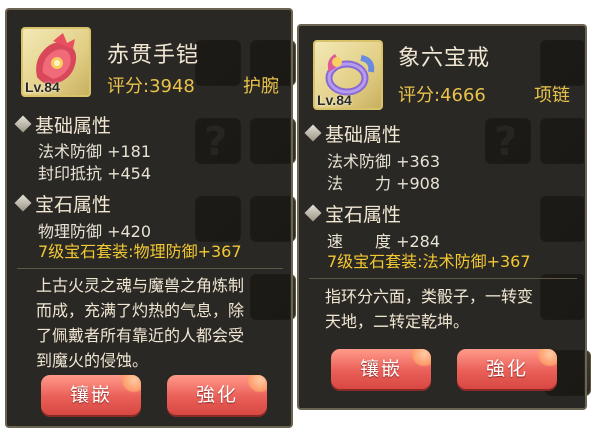 This screenshot has height=434, width=600. I want to click on gem-set-bonus: 7级宝石套装:物理防御+367, so click(140, 251).